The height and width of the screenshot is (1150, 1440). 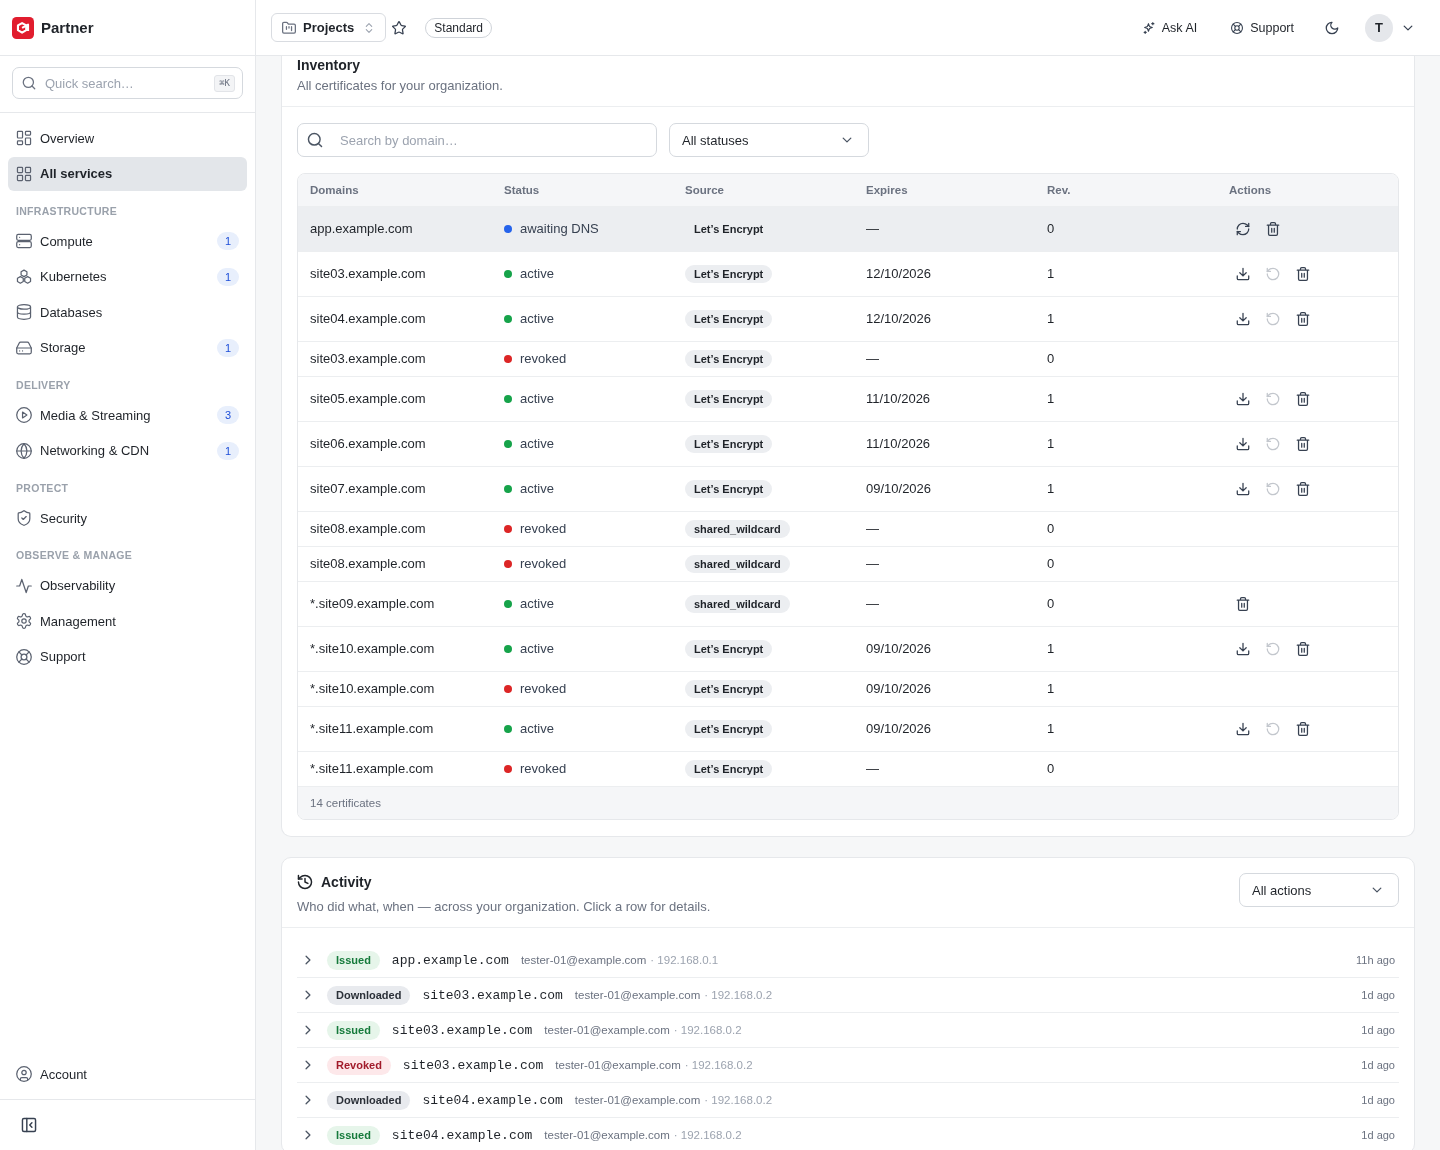 What do you see at coordinates (704, 190) in the screenshot?
I see `column-header: Source` at bounding box center [704, 190].